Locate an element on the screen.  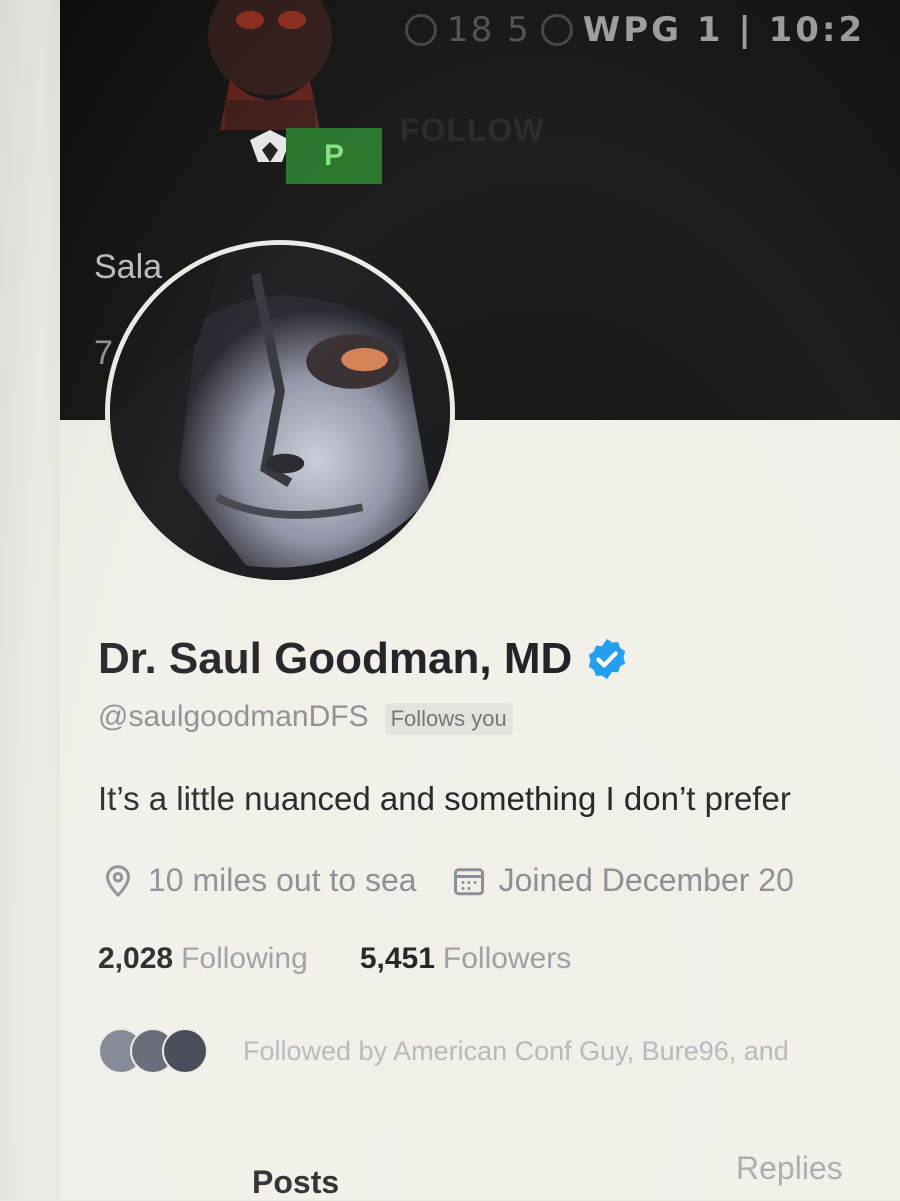
team-logo-icon is located at coordinates (556, 30).